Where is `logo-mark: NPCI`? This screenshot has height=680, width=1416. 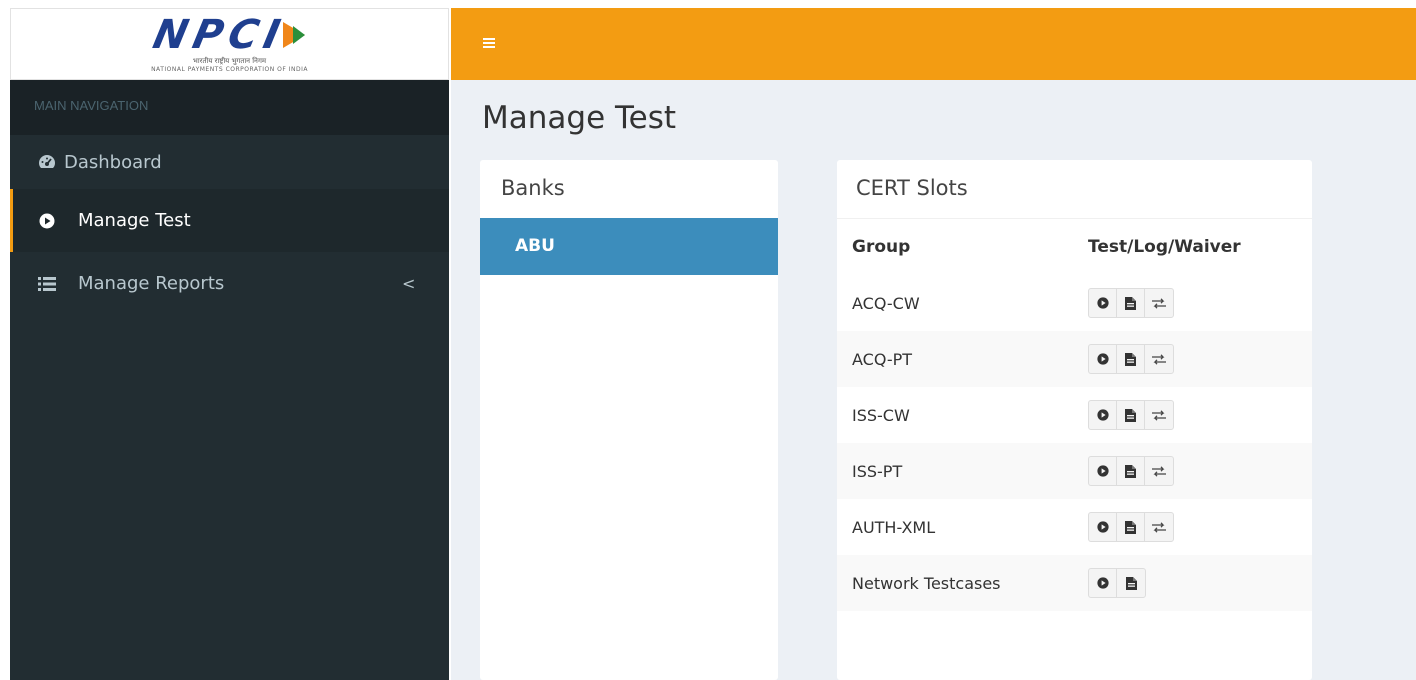
logo-mark: NPCI is located at coordinates (227, 35).